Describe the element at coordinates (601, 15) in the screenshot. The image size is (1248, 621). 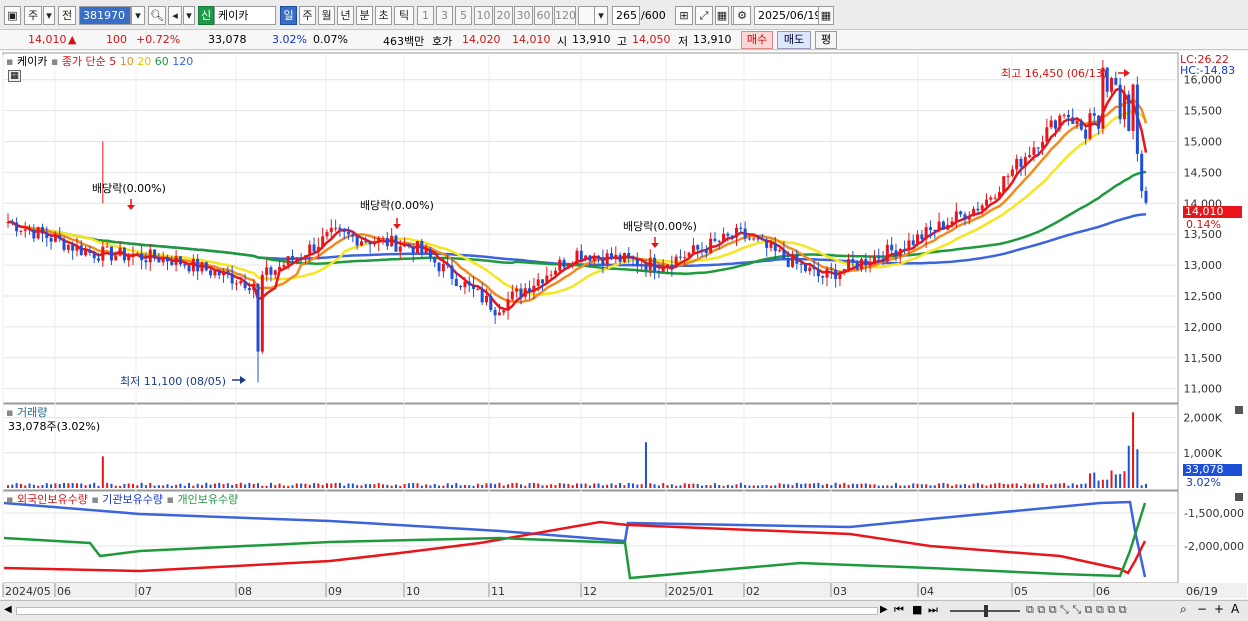
I see `custom-interval-dropdown-icon: ▾` at that location.